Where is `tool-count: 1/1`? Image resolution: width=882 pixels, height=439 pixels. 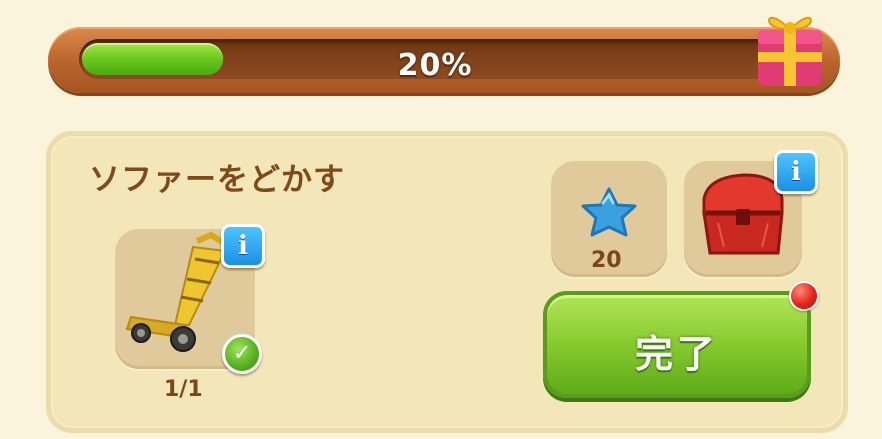 tool-count: 1/1 is located at coordinates (183, 389).